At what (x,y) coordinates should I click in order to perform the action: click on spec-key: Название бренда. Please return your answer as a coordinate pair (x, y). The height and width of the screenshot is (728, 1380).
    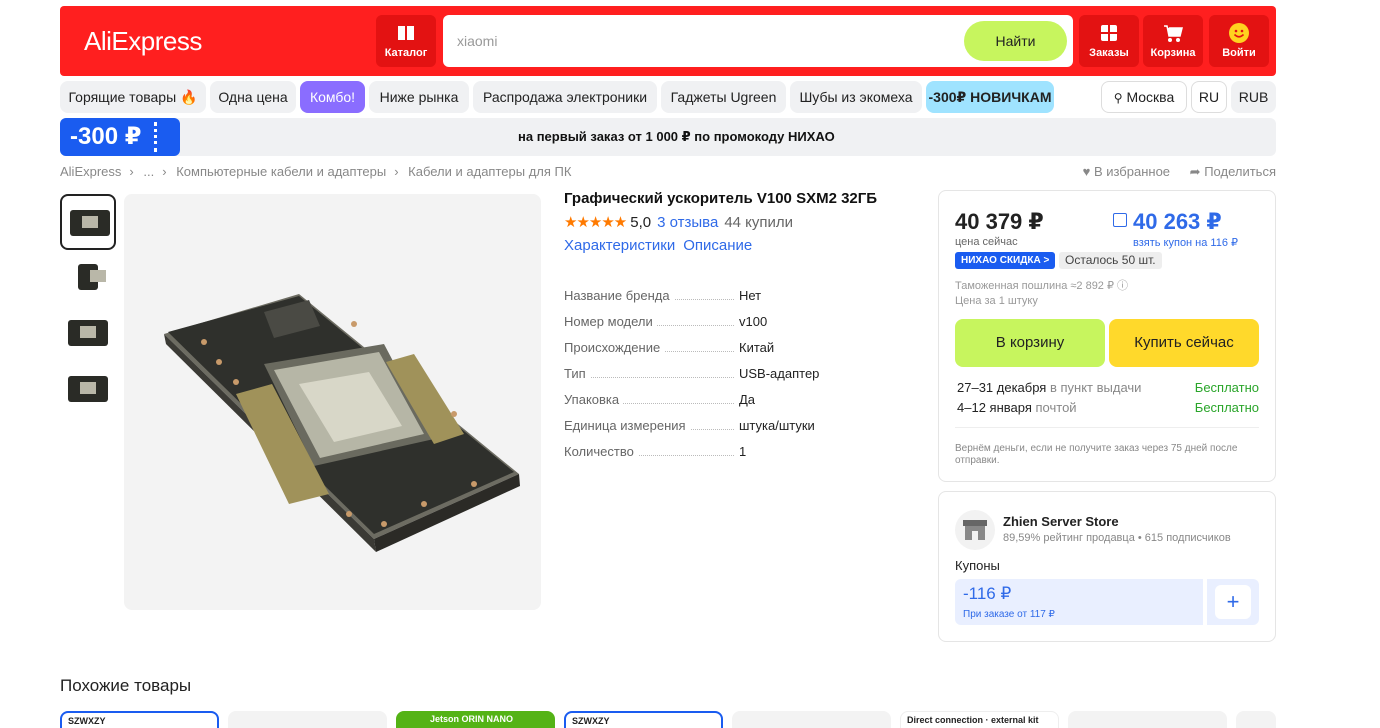
    Looking at the image, I should click on (619, 295).